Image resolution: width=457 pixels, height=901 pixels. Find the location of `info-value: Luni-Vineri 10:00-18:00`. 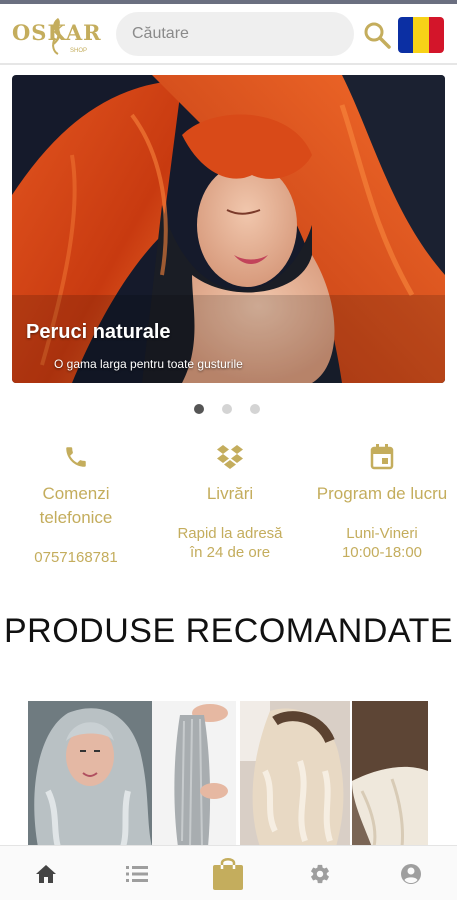

info-value: Luni-Vineri 10:00-18:00 is located at coordinates (382, 543).